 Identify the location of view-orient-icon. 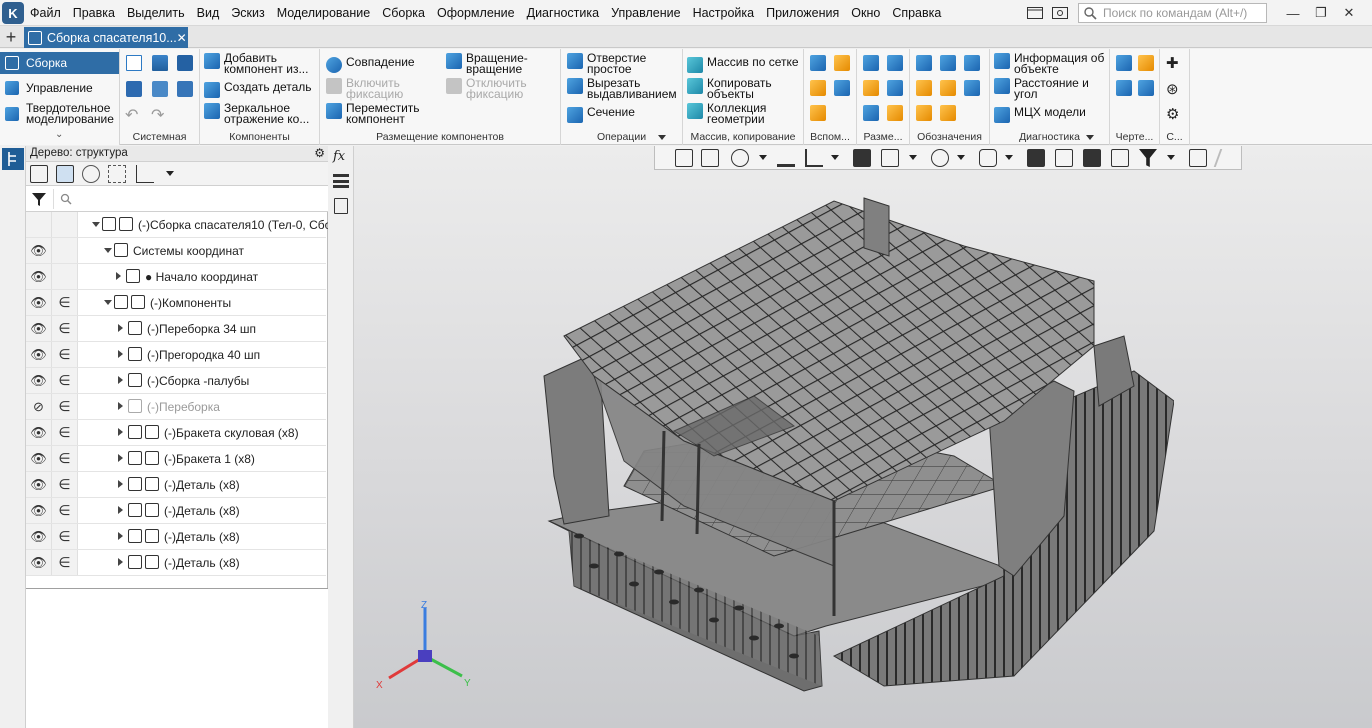
(814, 158).